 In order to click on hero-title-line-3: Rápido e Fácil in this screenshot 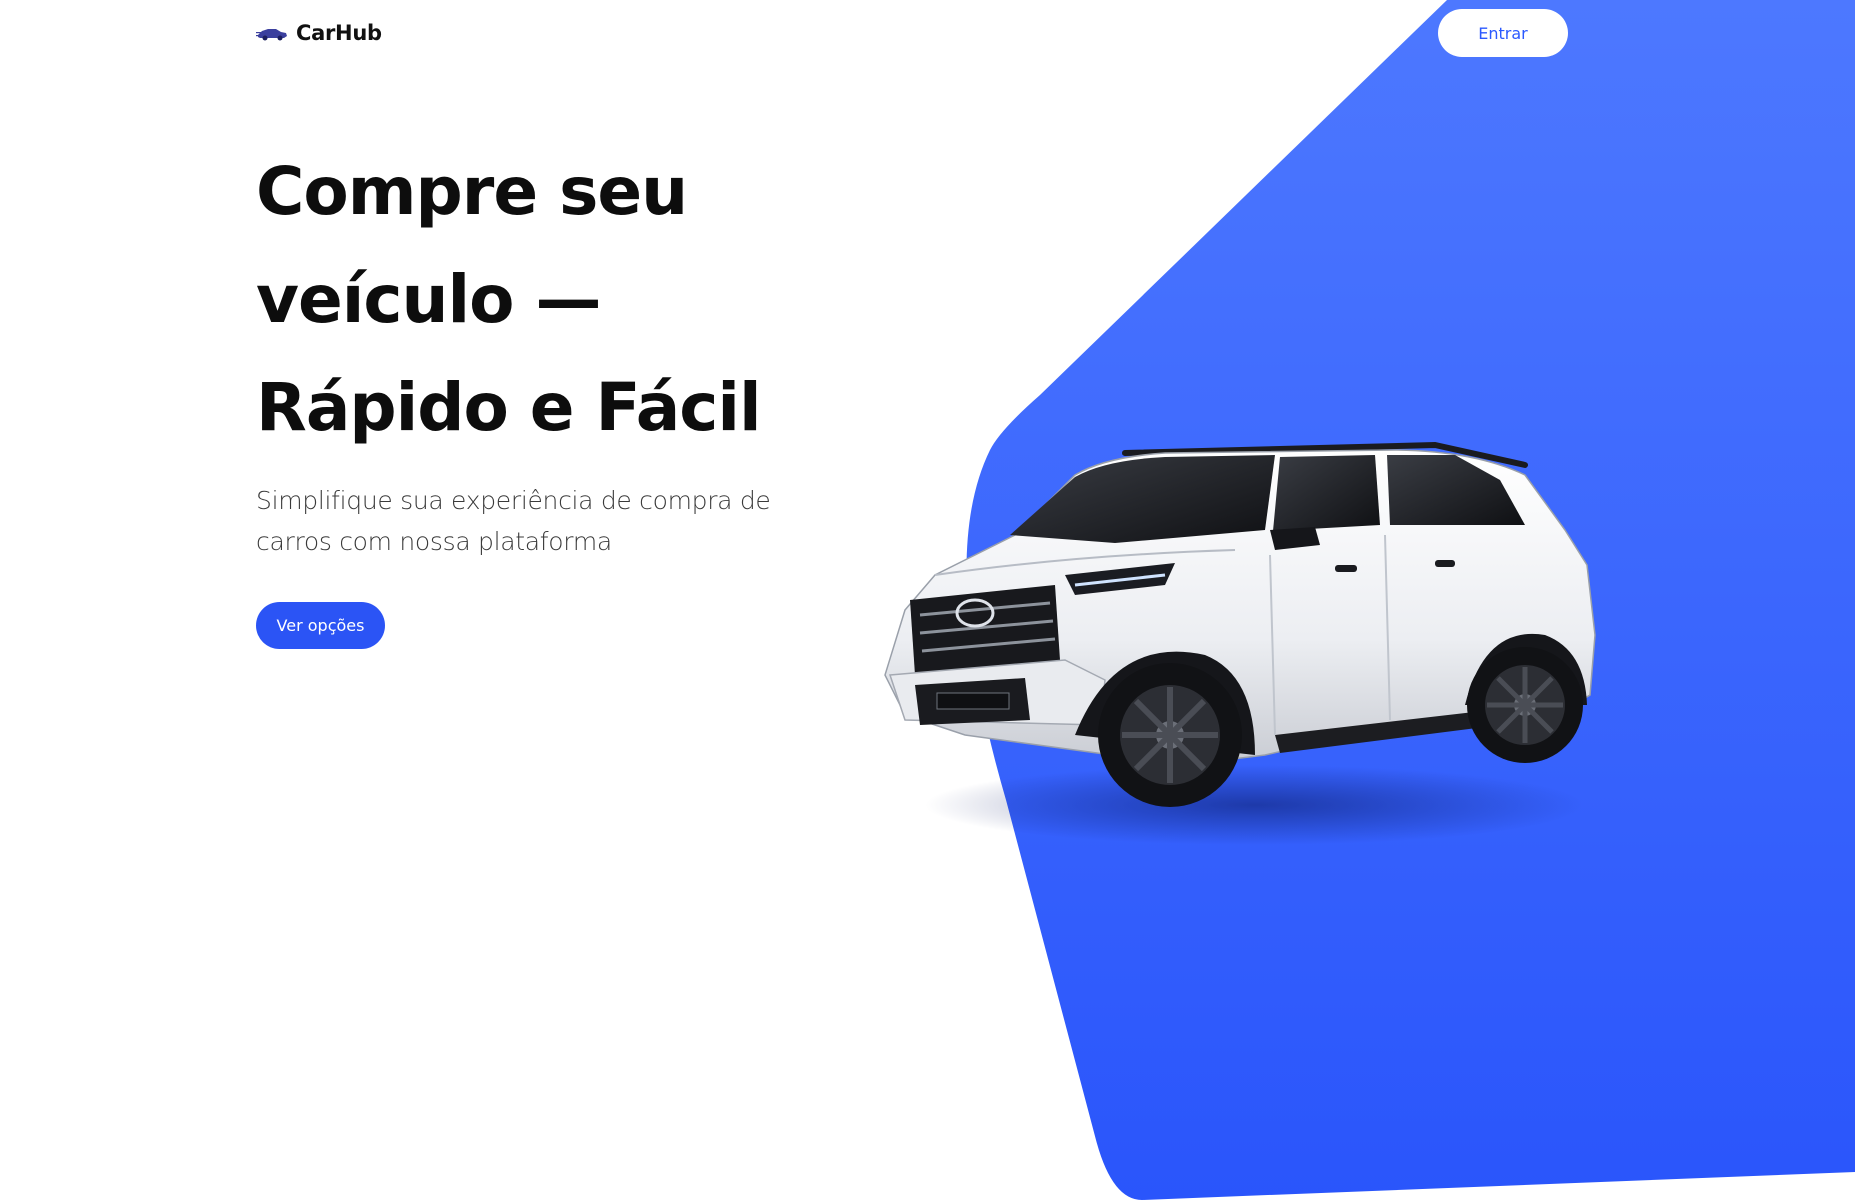, I will do `click(509, 407)`.